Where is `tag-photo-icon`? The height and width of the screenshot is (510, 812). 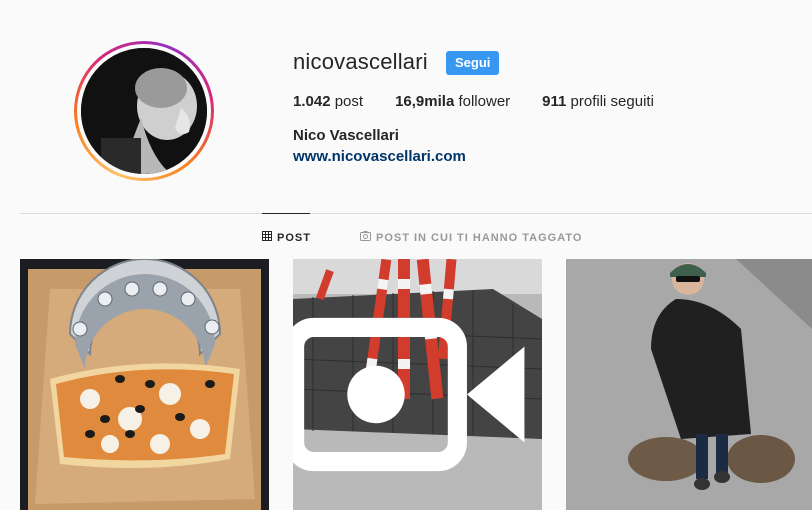 tag-photo-icon is located at coordinates (365, 237).